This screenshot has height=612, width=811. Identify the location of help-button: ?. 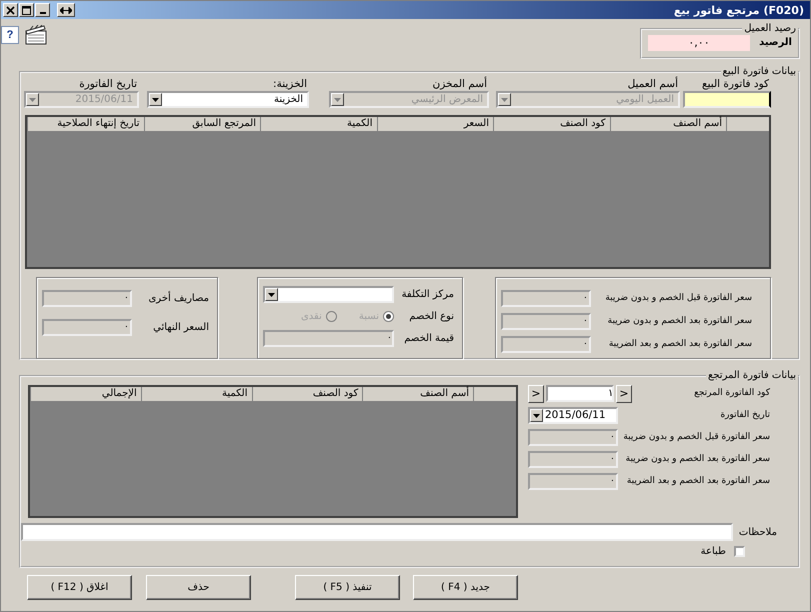
(10, 35).